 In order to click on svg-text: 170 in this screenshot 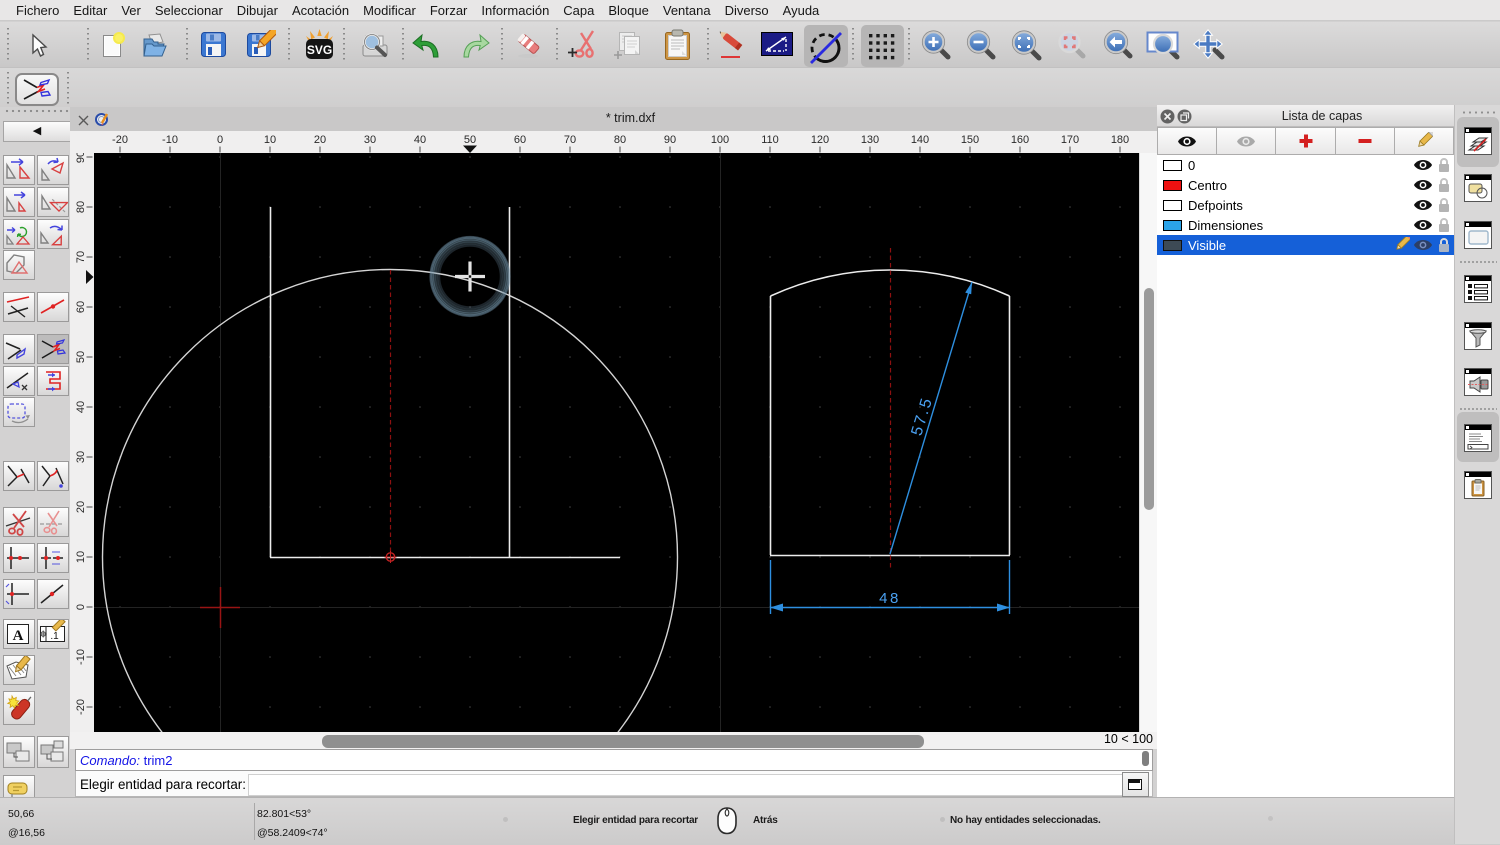, I will do `click(1070, 140)`.